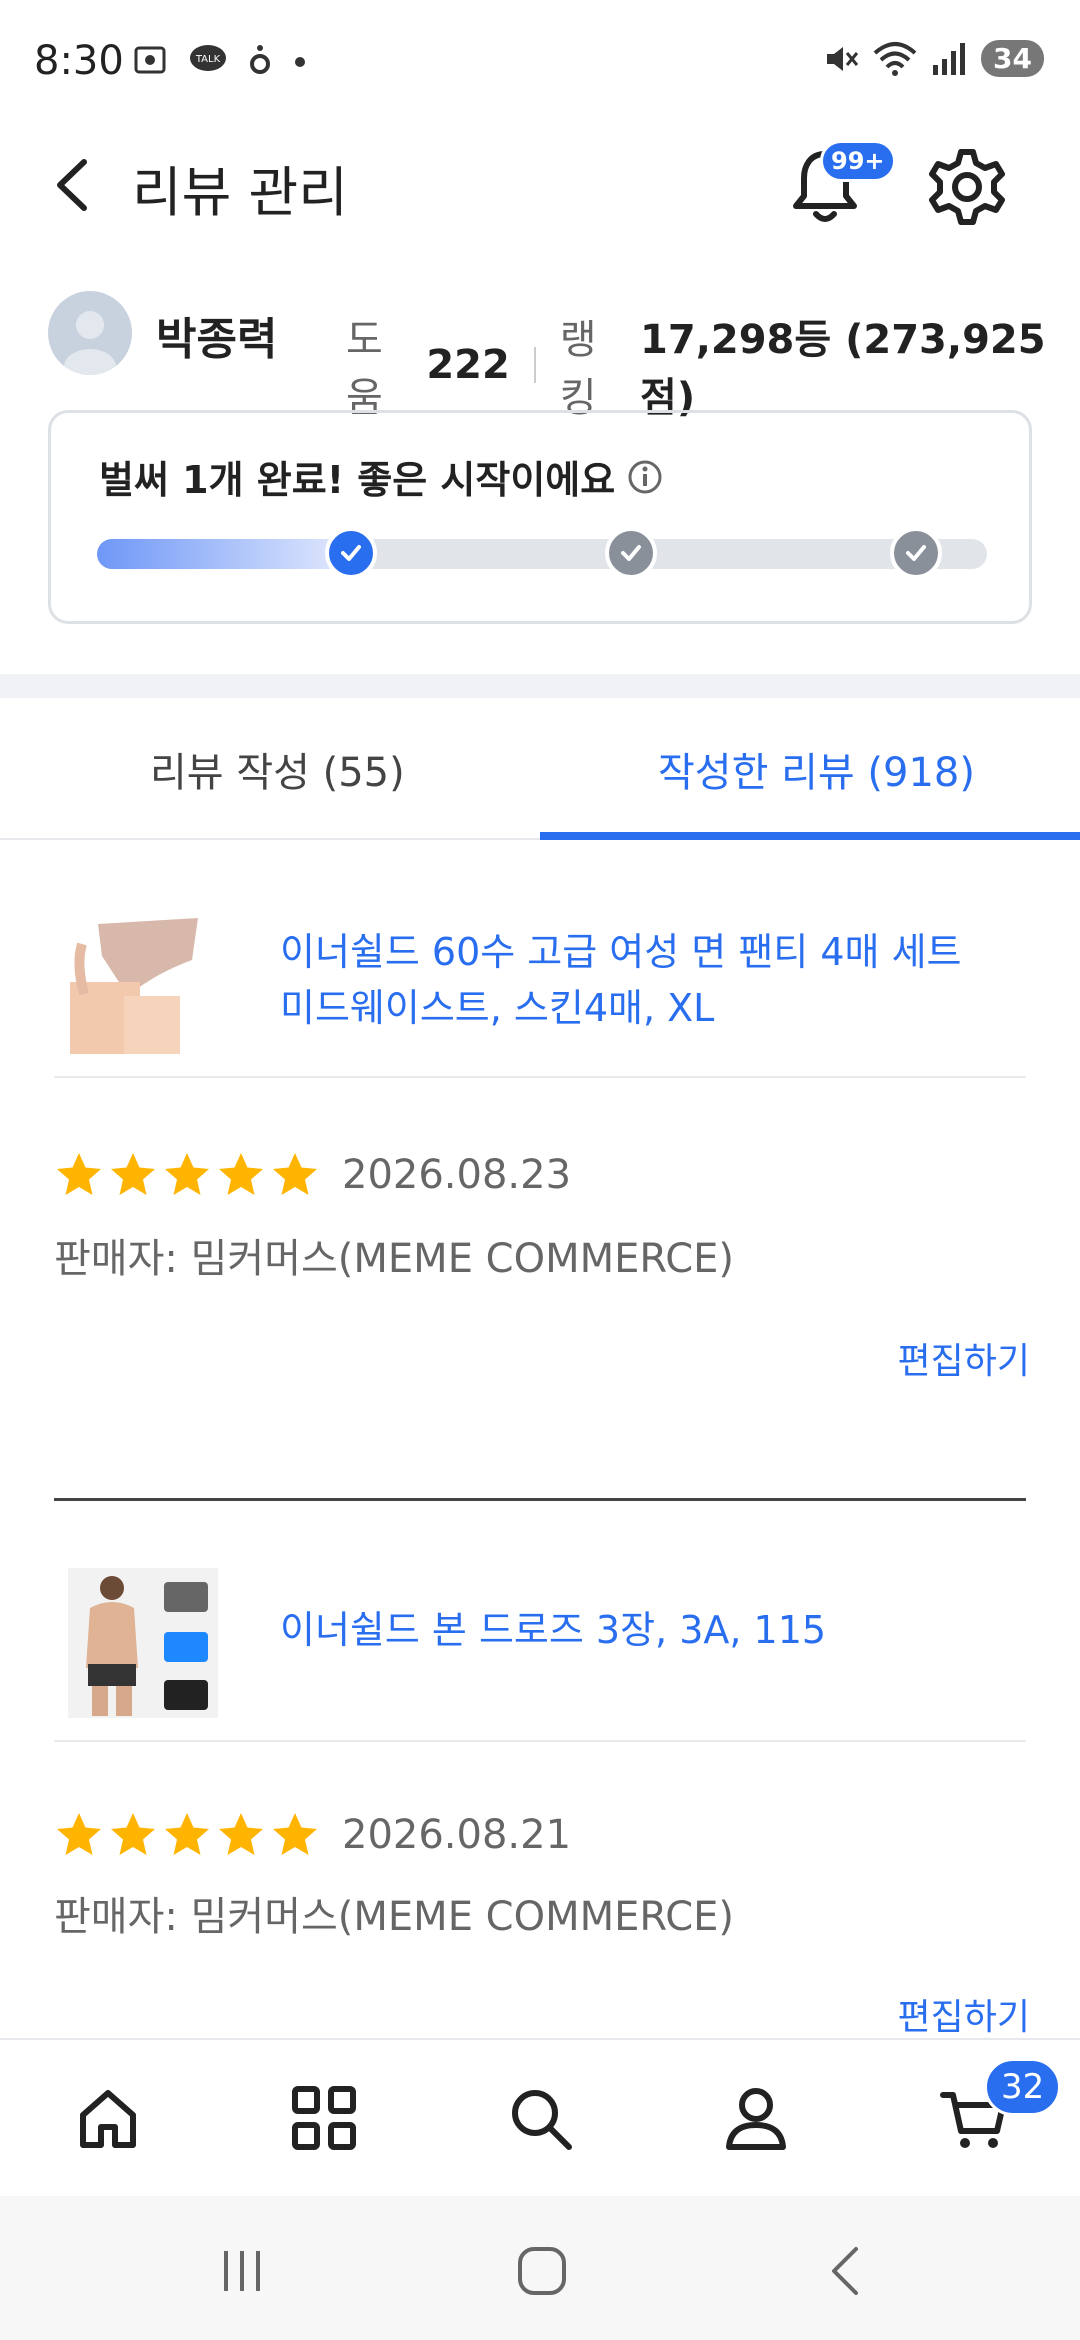 This screenshot has width=1080, height=2340. I want to click on system-navigation-bar, so click(540, 2268).